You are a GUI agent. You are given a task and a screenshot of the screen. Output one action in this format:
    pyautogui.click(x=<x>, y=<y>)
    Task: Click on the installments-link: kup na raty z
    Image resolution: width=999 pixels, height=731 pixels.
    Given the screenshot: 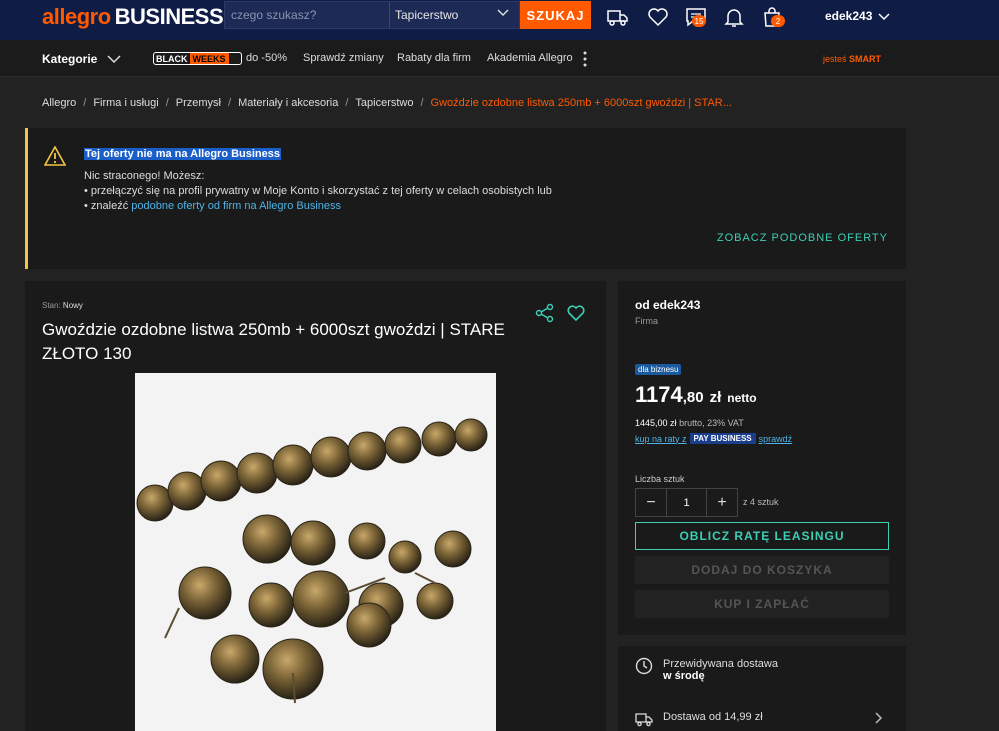 What is the action you would take?
    pyautogui.click(x=661, y=439)
    